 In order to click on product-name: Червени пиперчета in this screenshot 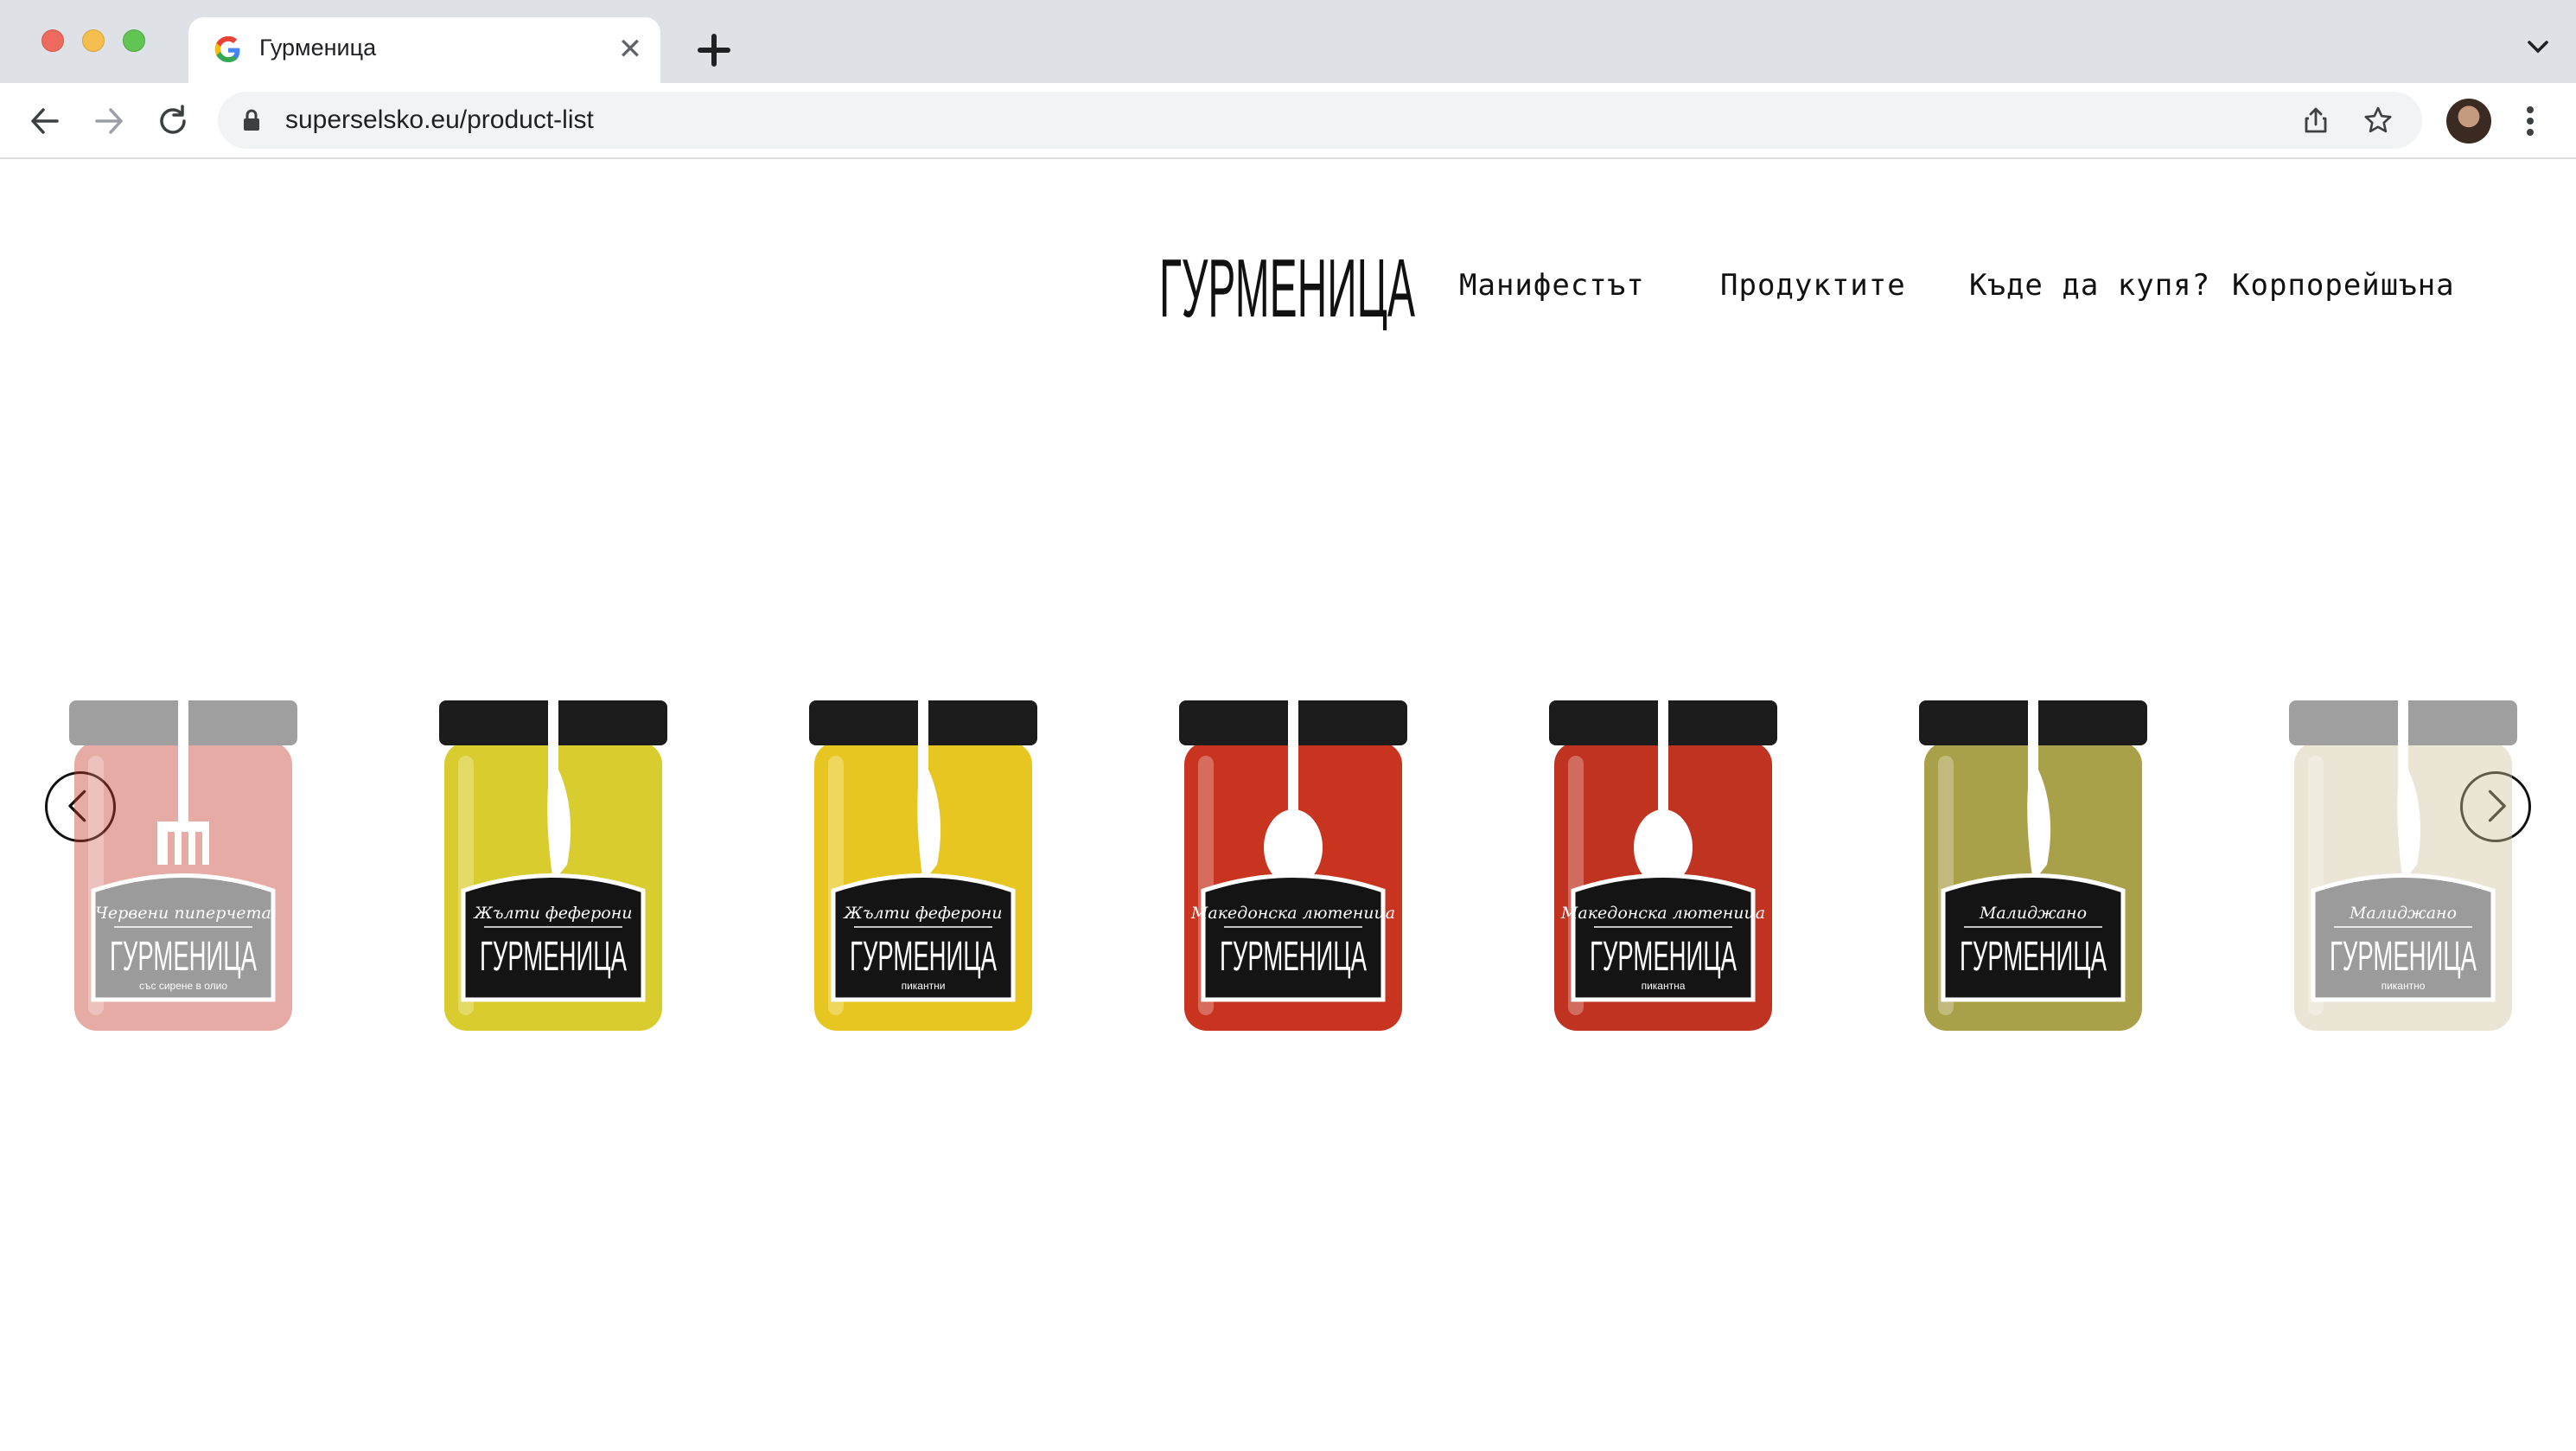, I will do `click(183, 914)`.